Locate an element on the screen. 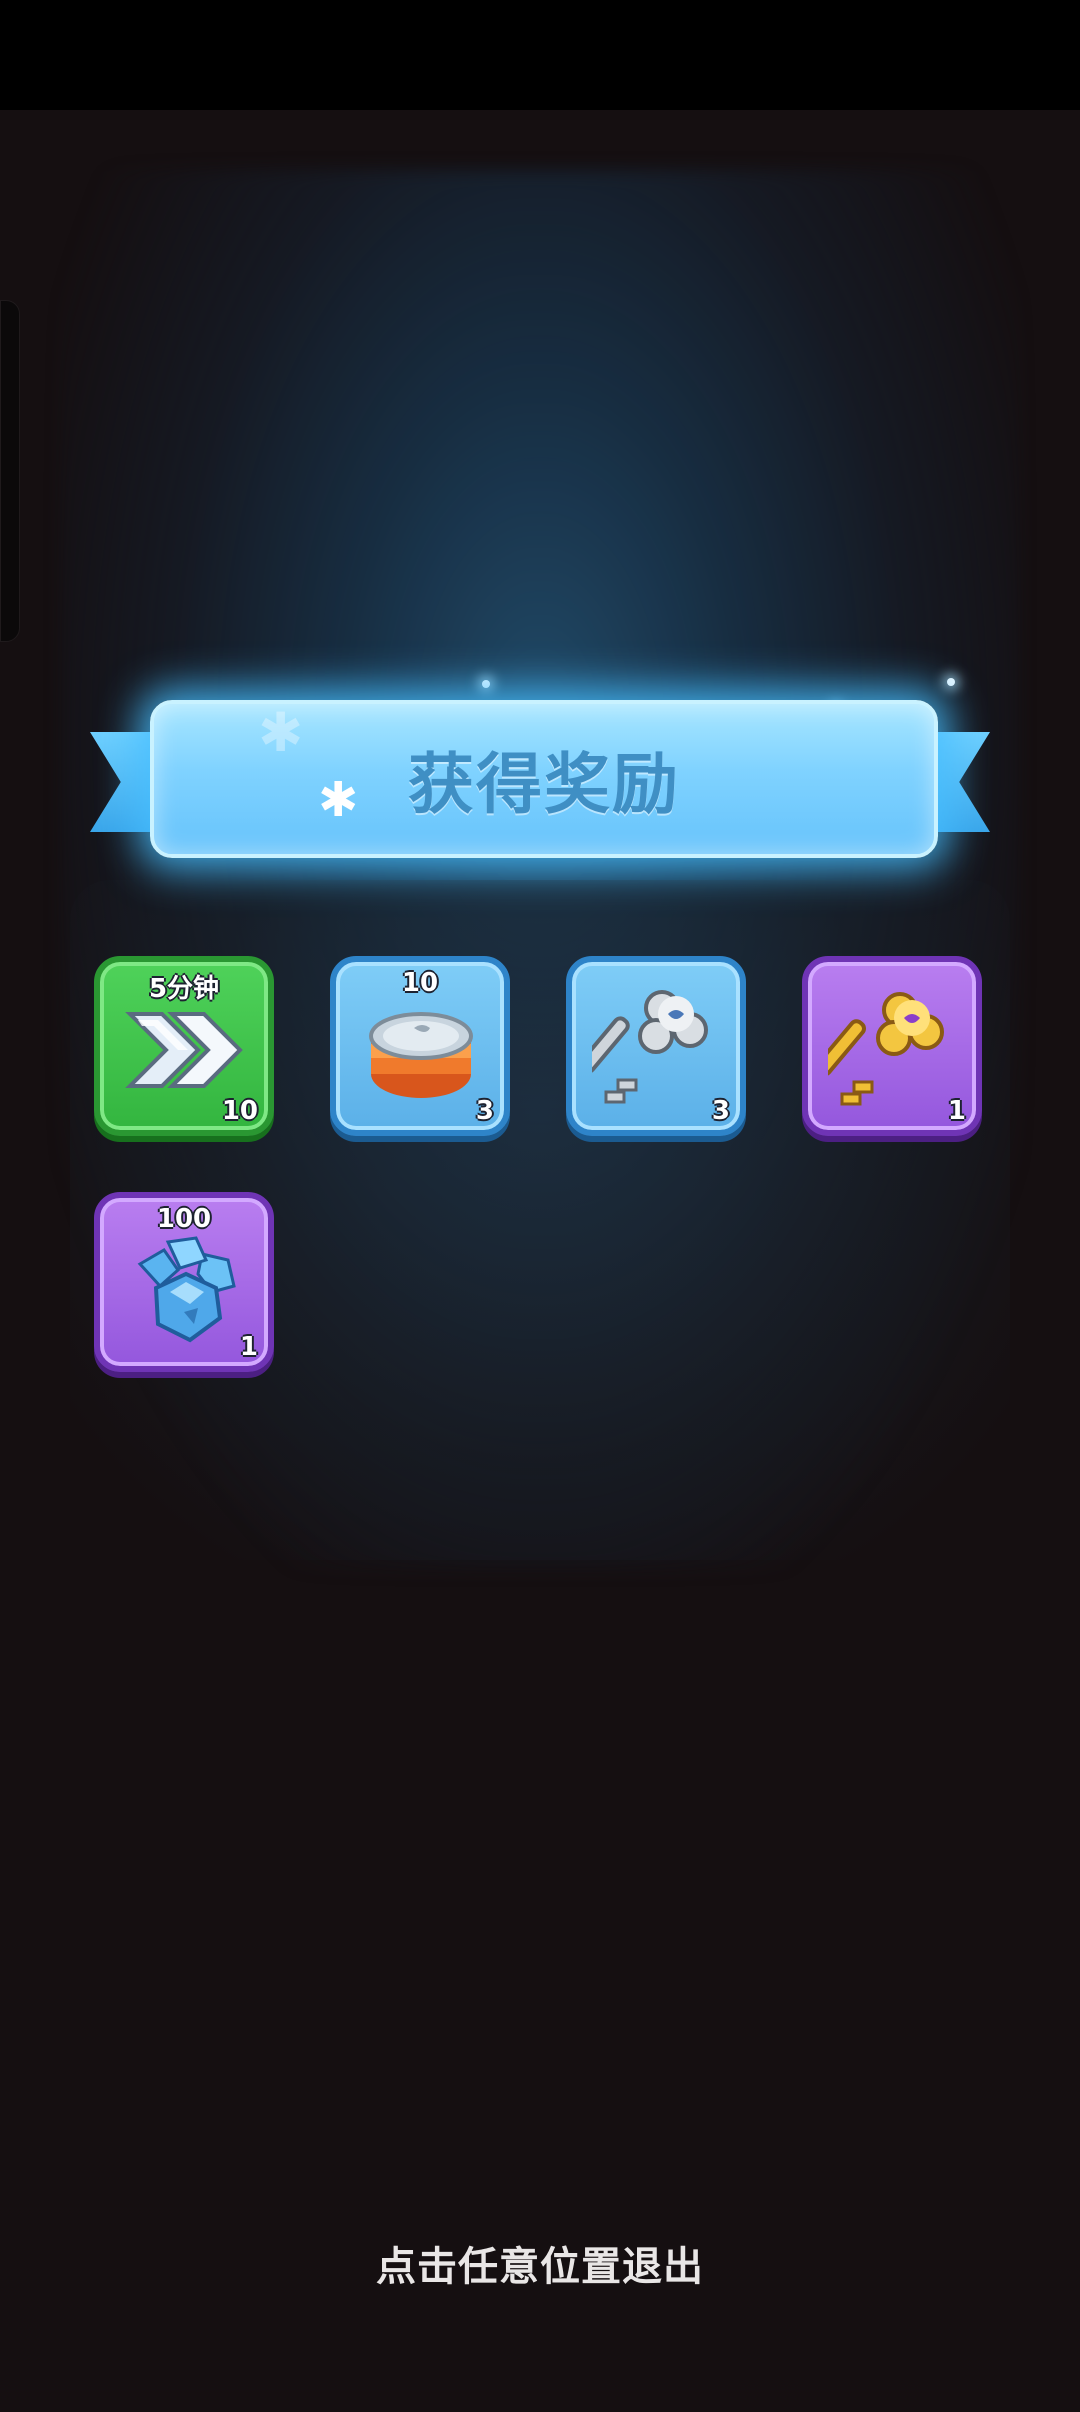 The width and height of the screenshot is (1080, 2412). reward-item-silver-key: 3 is located at coordinates (656, 1046).